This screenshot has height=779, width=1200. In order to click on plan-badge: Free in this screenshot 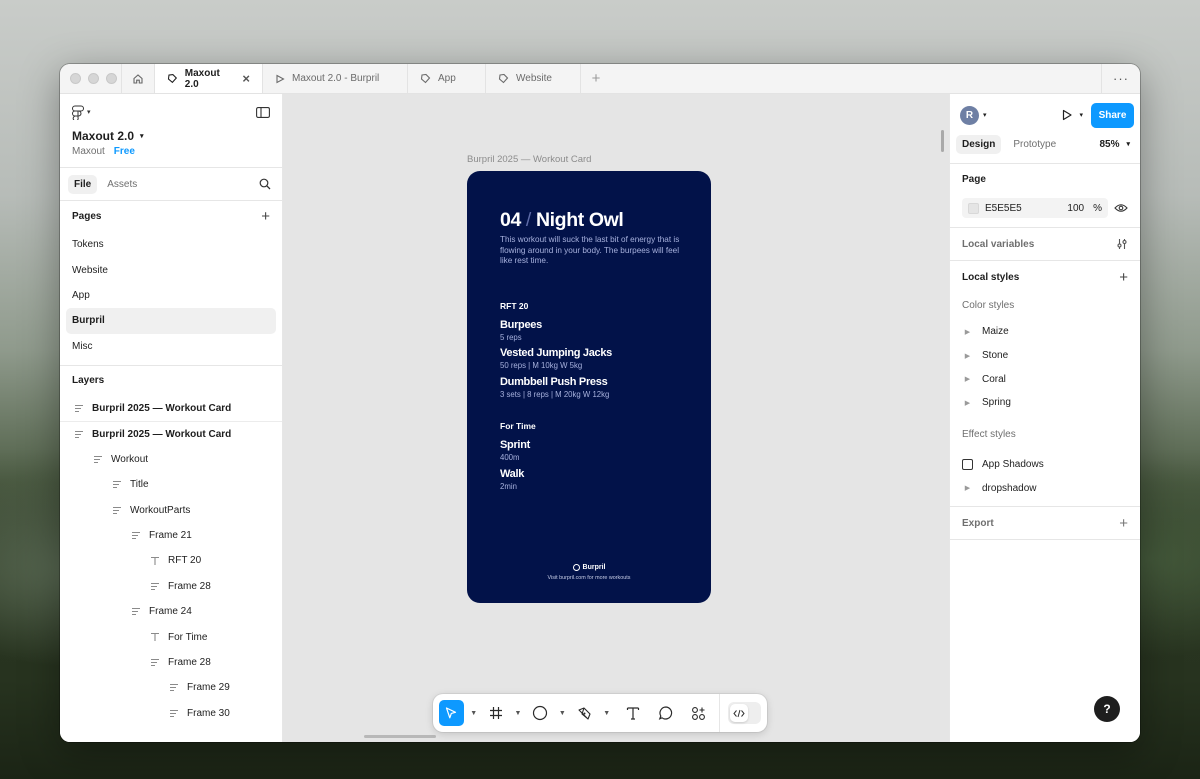, I will do `click(124, 151)`.